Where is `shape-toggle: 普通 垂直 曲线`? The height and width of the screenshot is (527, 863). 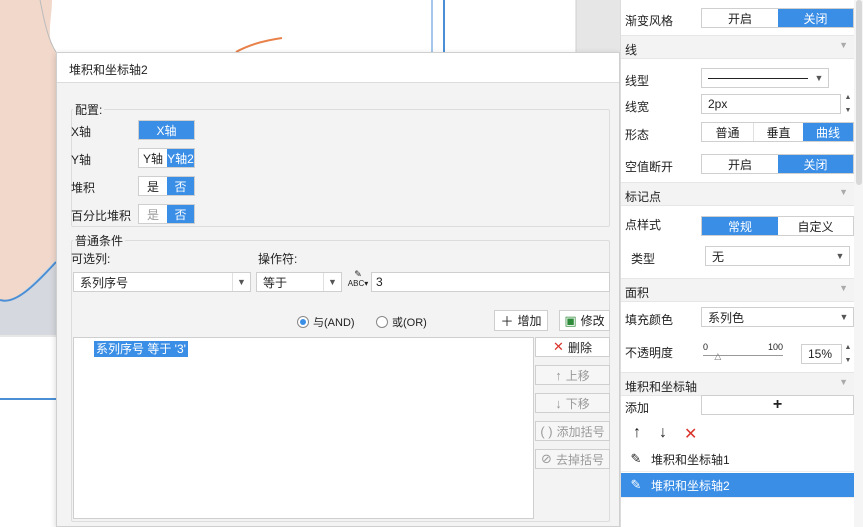
shape-toggle: 普通 垂直 曲线 is located at coordinates (777, 132).